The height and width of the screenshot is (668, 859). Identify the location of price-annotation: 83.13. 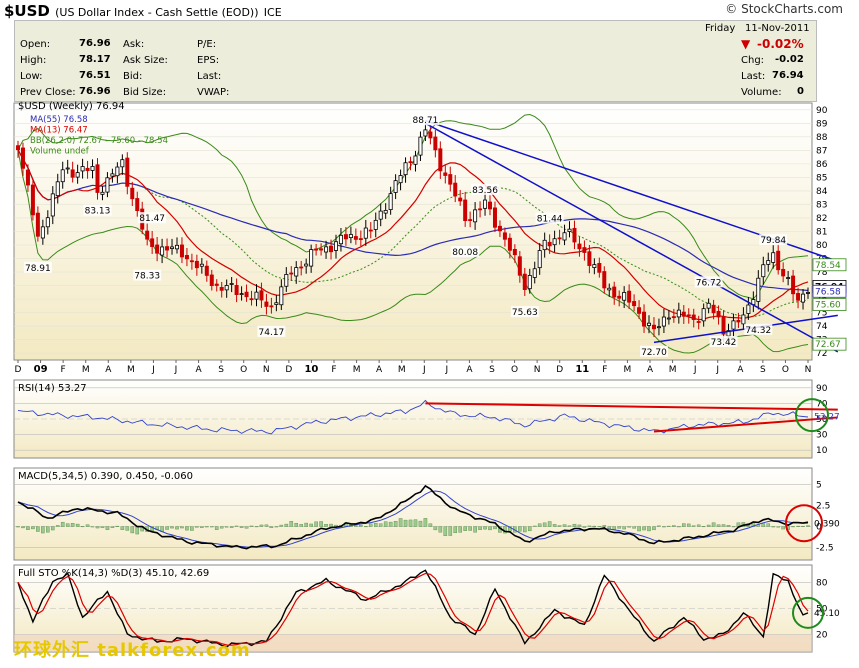
(98, 212).